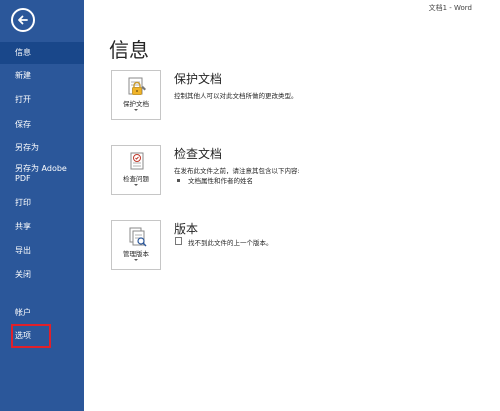 The width and height of the screenshot is (500, 411). Describe the element at coordinates (186, 229) in the screenshot. I see `versions-title: 版本` at that location.